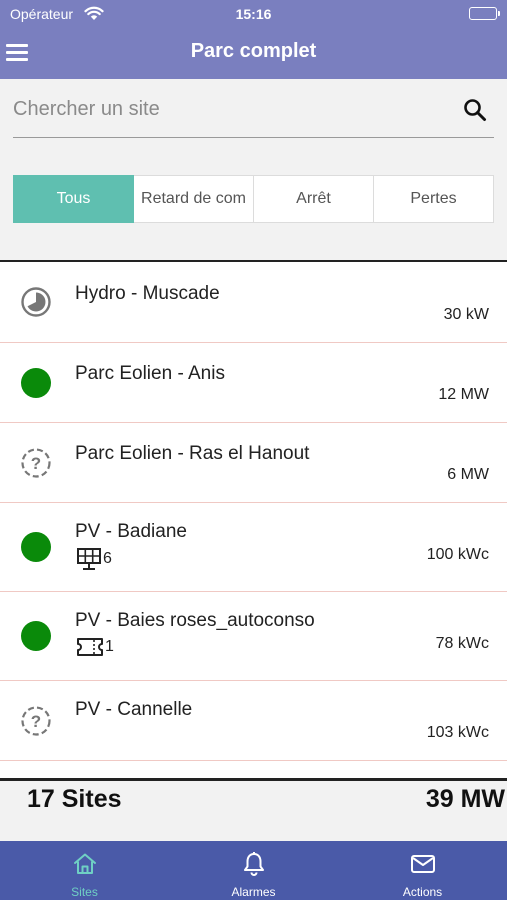 Image resolution: width=507 pixels, height=900 pixels. What do you see at coordinates (253, 547) in the screenshot?
I see `site-row: PV - Badiane 6 100 kWc` at bounding box center [253, 547].